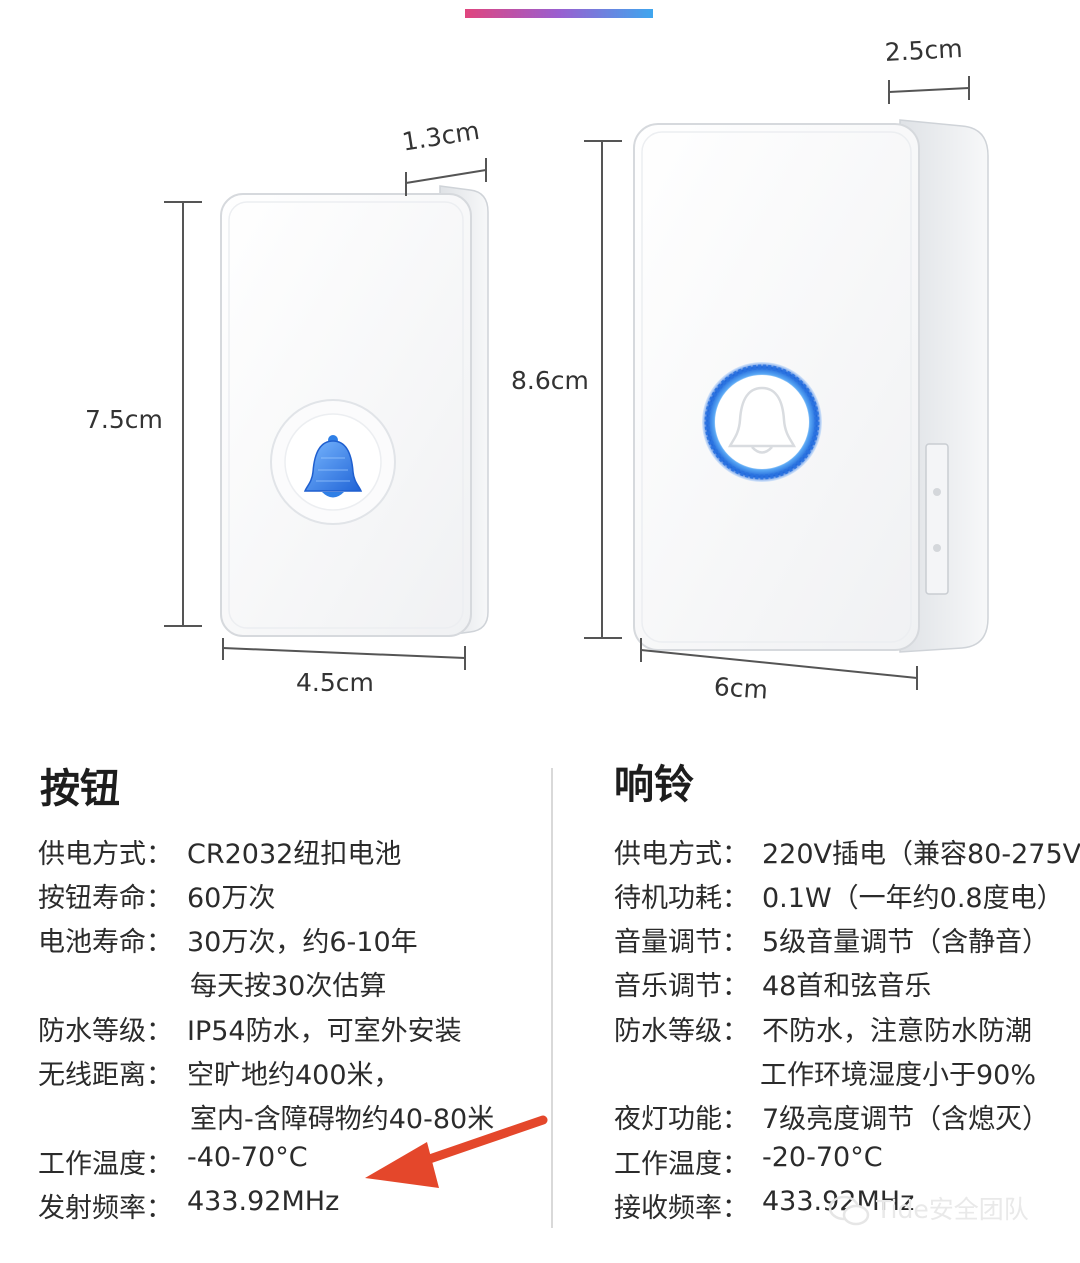  I want to click on bell-width-label: 6cm, so click(740, 688).